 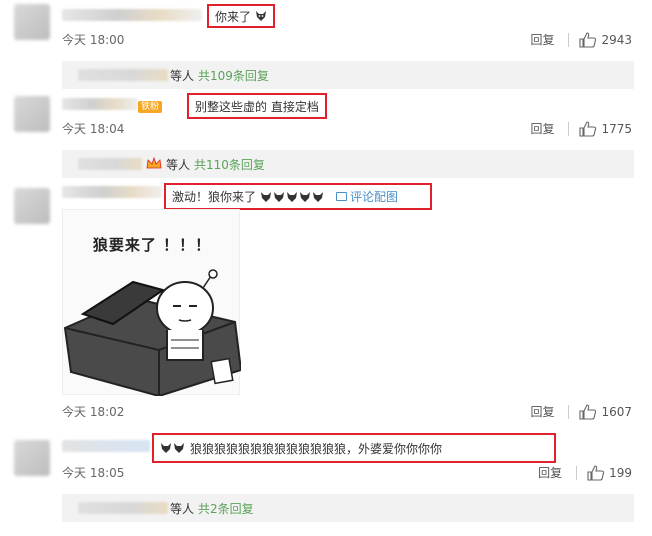 What do you see at coordinates (342, 196) in the screenshot?
I see `image-icon` at bounding box center [342, 196].